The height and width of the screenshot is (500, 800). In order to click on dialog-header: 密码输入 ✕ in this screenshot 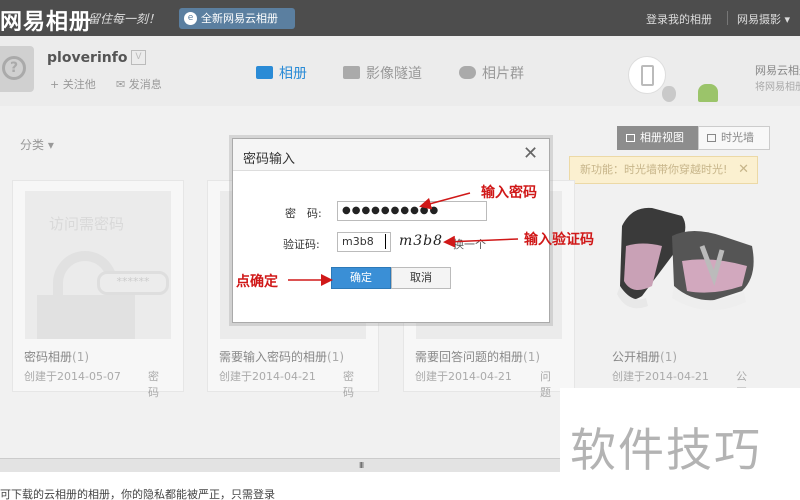, I will do `click(391, 155)`.